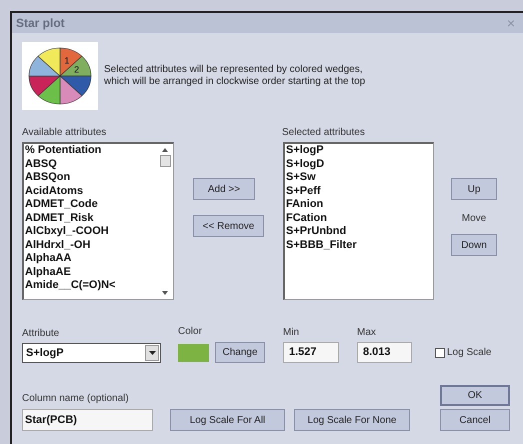 This screenshot has height=444, width=523. What do you see at coordinates (474, 245) in the screenshot?
I see `down-button: Down` at bounding box center [474, 245].